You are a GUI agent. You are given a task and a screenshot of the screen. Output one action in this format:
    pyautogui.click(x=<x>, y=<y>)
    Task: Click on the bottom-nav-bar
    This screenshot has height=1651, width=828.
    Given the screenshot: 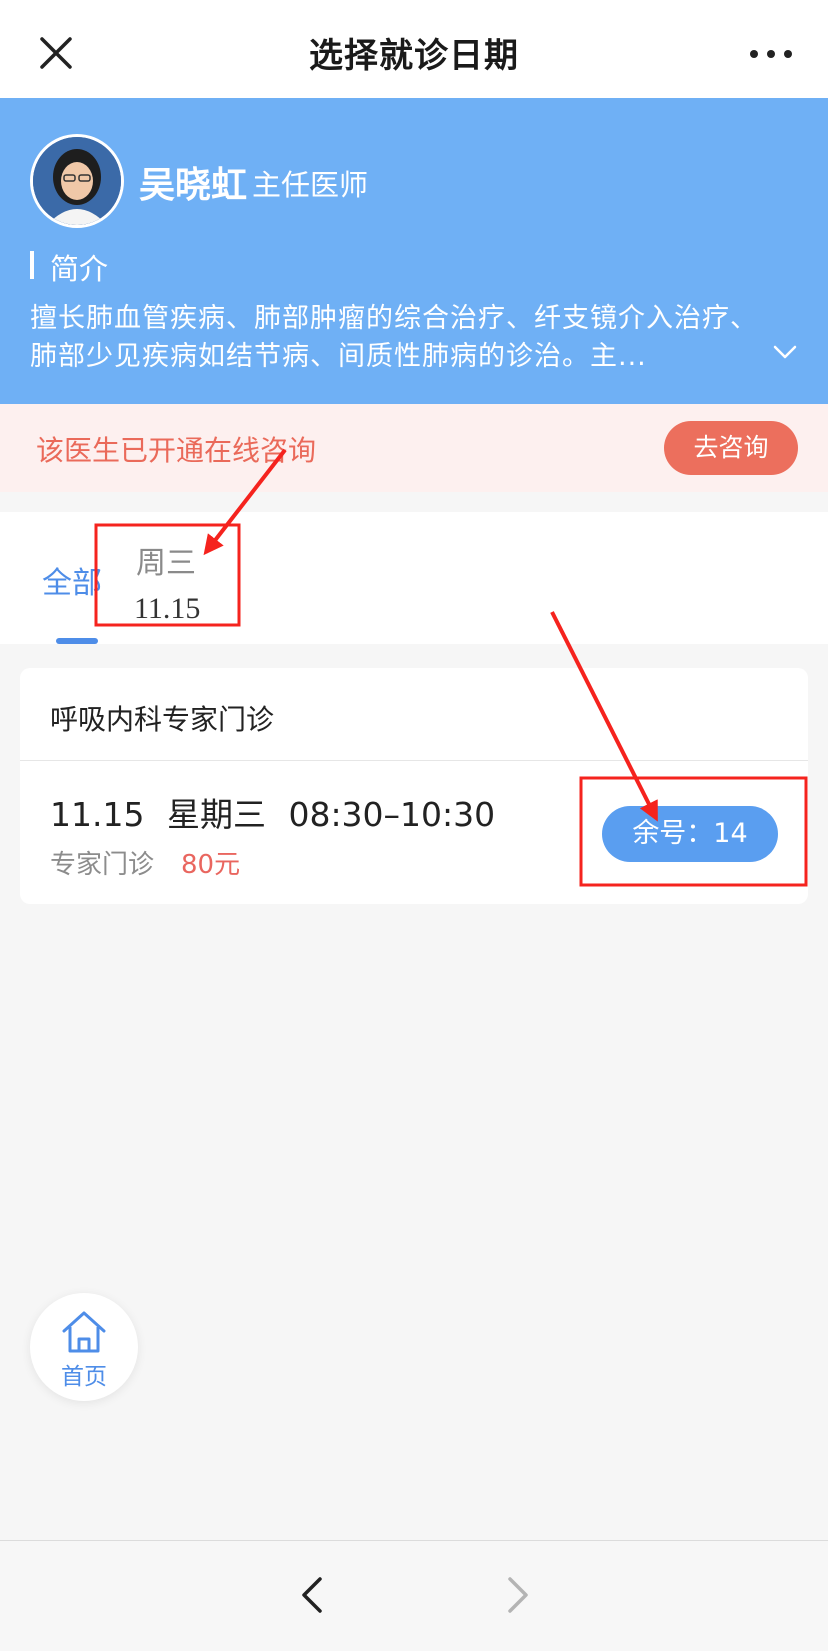 What is the action you would take?
    pyautogui.click(x=414, y=1595)
    